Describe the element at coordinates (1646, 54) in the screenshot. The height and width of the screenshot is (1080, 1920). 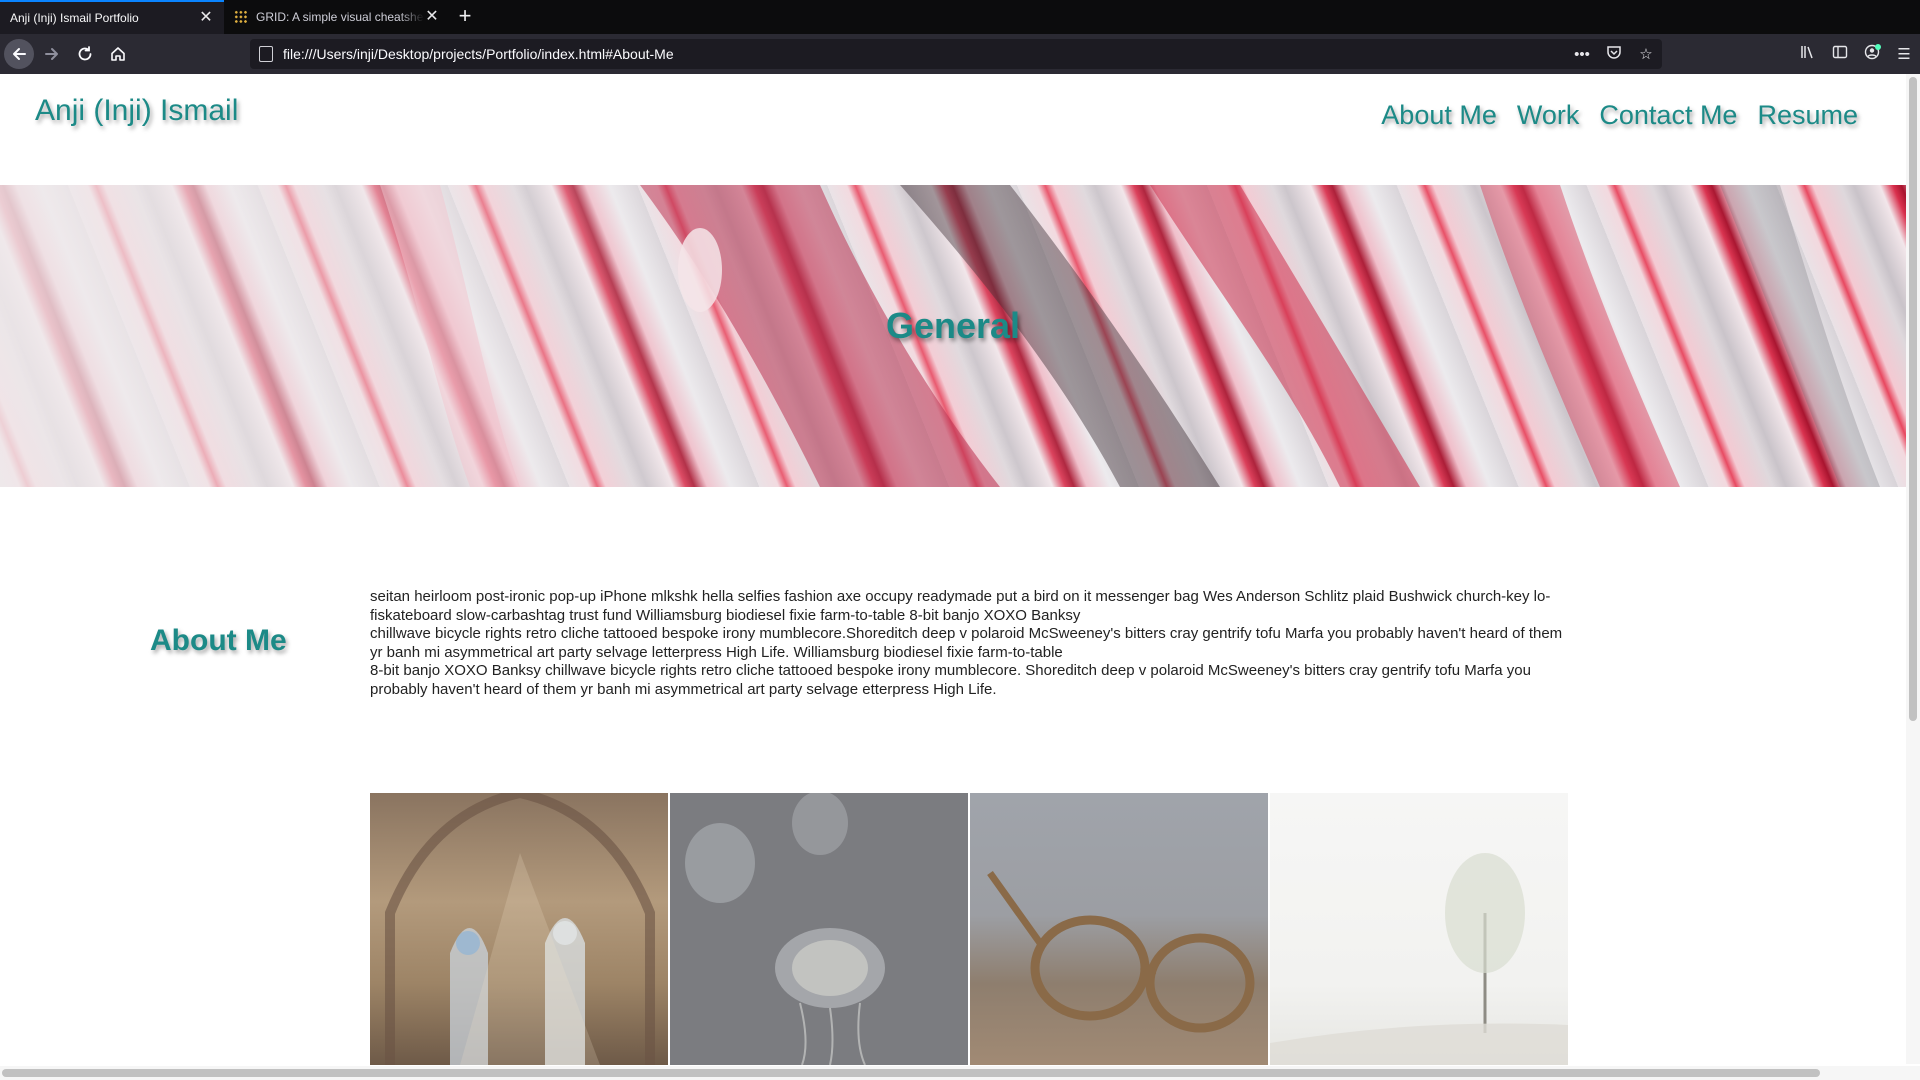
I see `star-icon: ☆` at that location.